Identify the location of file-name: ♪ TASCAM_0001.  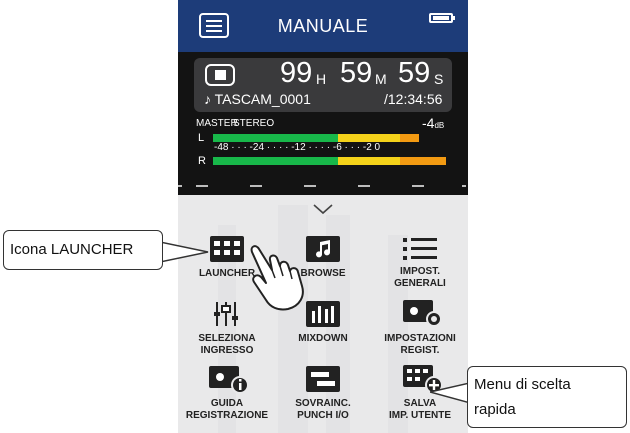
(257, 99).